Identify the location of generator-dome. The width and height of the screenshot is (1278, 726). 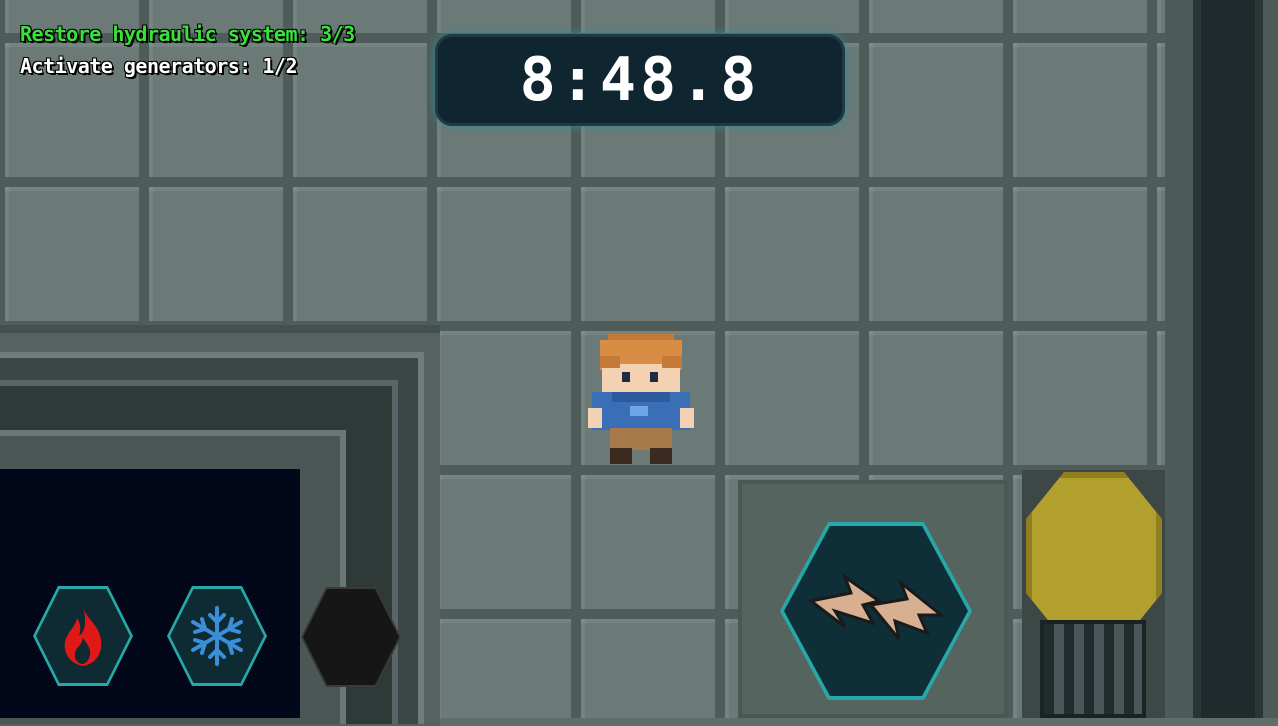
(1094, 556).